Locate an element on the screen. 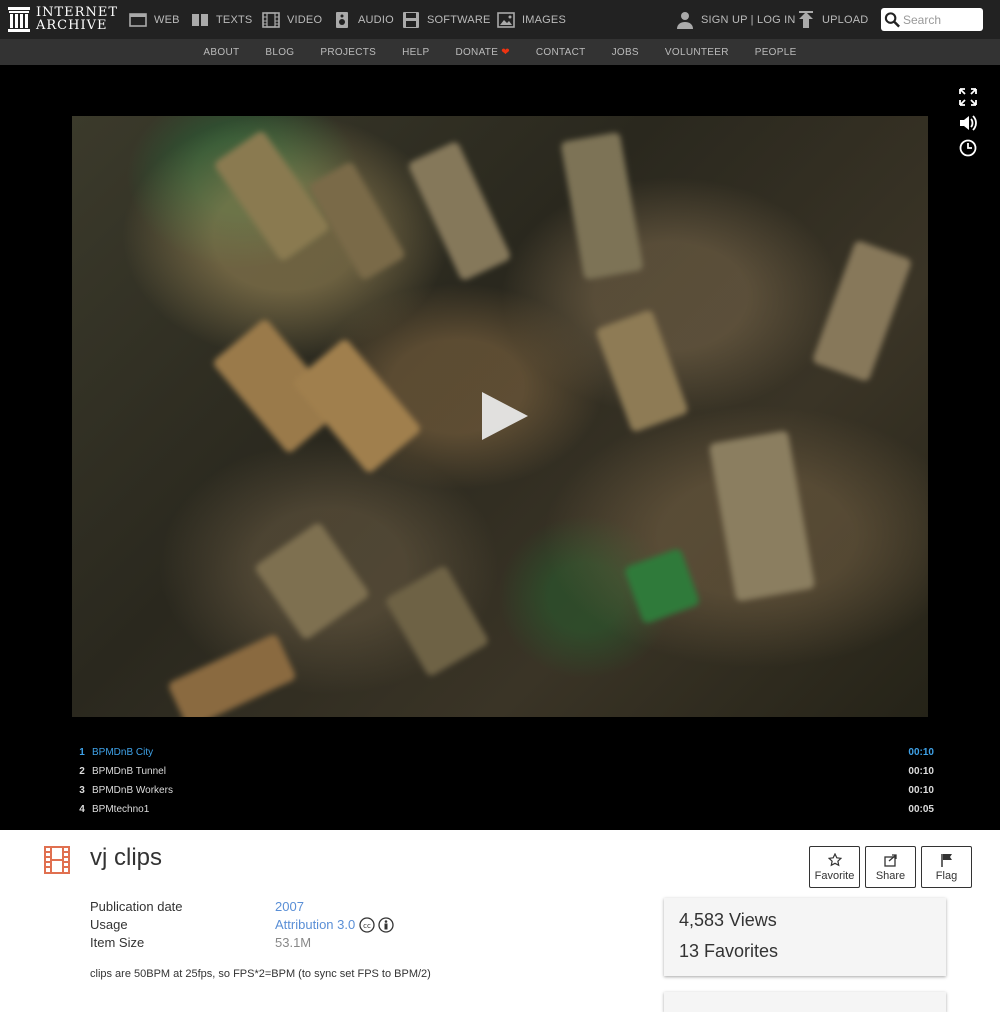  book-icon is located at coordinates (200, 19).